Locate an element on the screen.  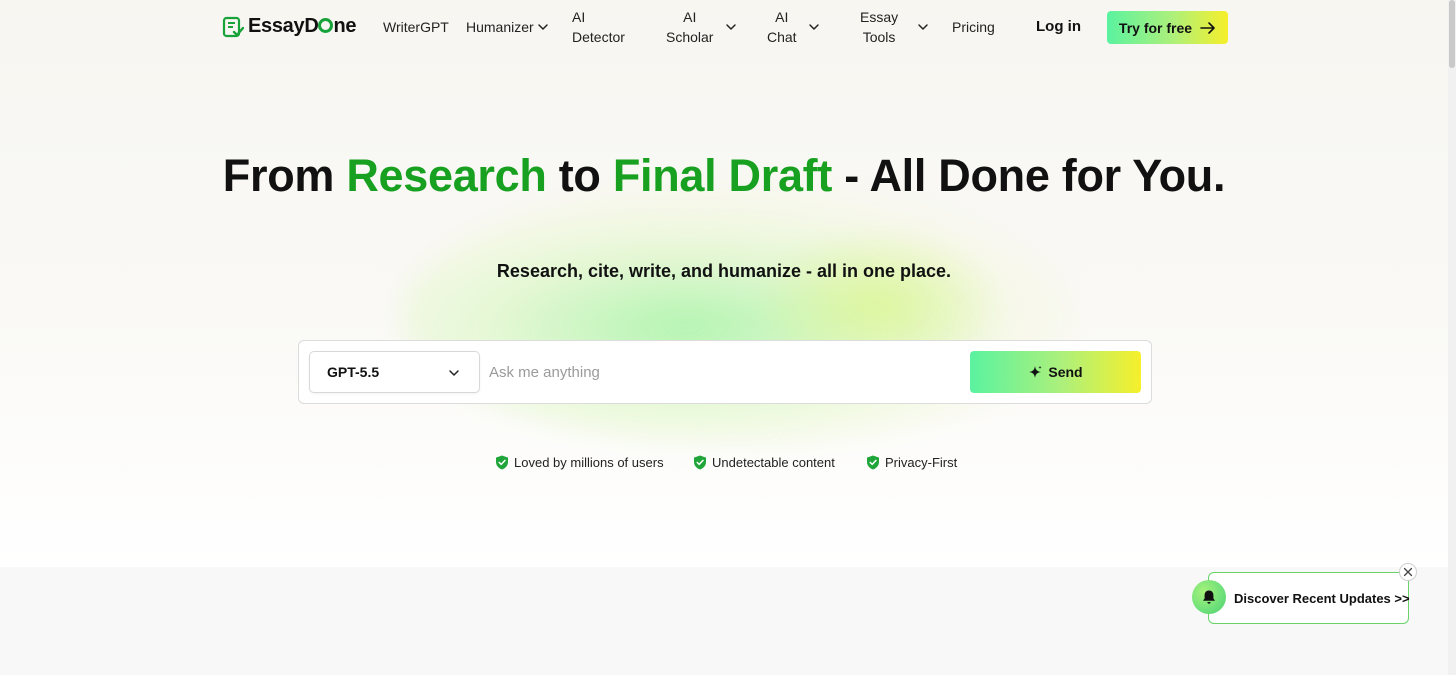
model-select: GPT-5.5 is located at coordinates (394, 372).